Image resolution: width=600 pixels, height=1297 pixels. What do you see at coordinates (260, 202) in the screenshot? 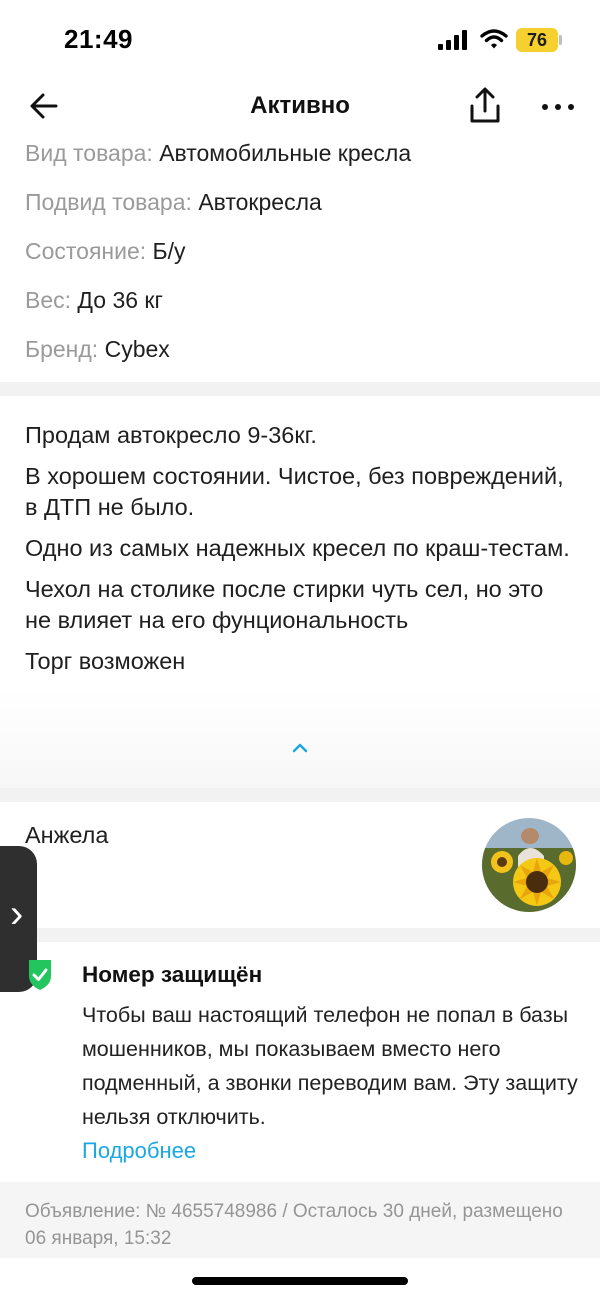
I see `param-value: Автокресла` at bounding box center [260, 202].